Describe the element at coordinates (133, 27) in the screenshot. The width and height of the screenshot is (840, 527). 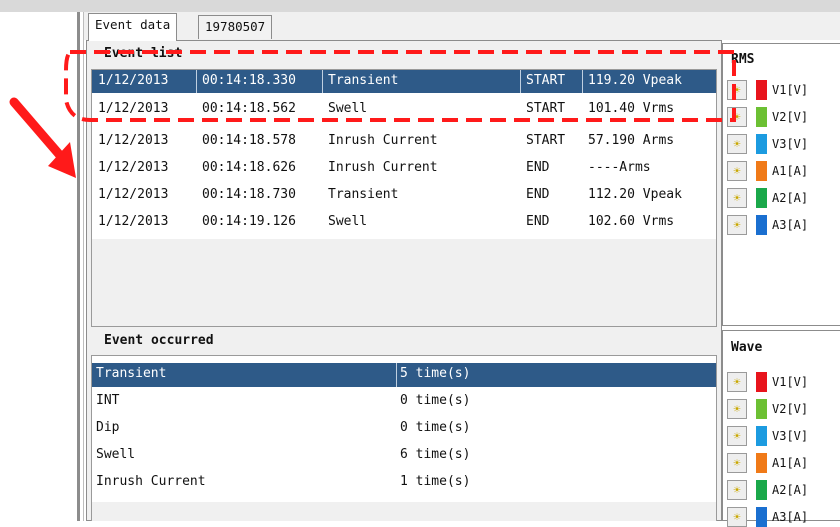
I see `tab-event-data: Event data` at that location.